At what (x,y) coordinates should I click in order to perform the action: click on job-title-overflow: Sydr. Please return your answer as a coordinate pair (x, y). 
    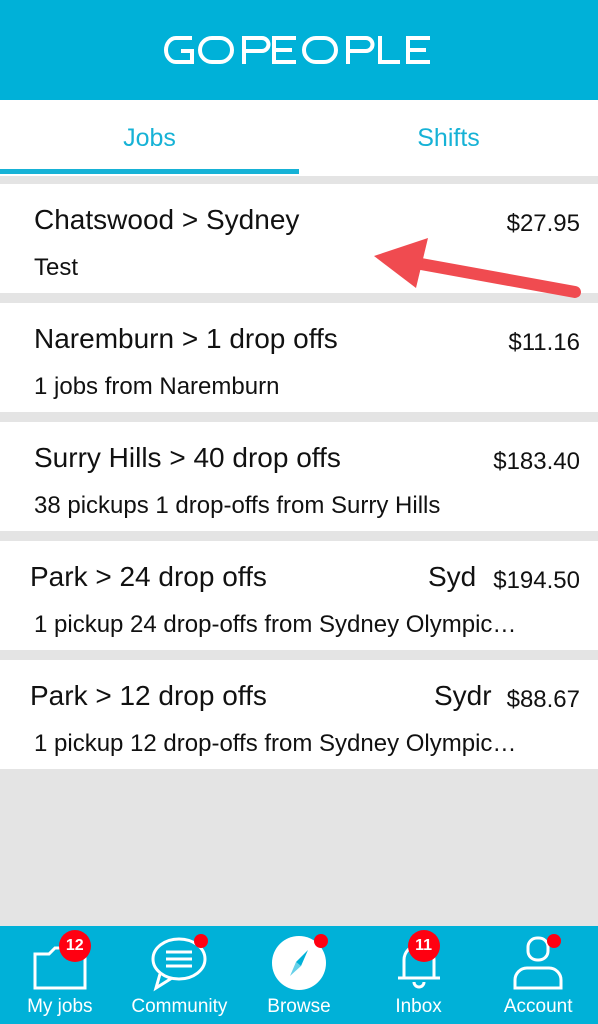
    Looking at the image, I should click on (464, 696).